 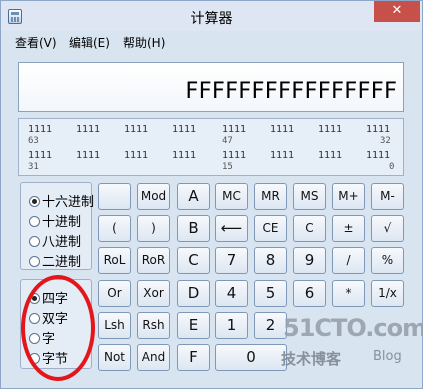 I want to click on digit-8-button: 8, so click(x=270, y=260).